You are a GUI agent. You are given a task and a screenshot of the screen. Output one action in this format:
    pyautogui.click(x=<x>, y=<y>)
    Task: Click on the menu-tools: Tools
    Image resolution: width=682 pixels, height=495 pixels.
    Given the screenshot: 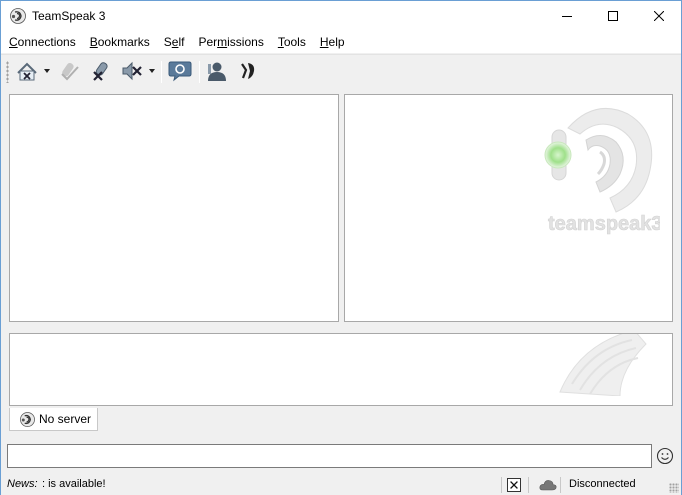 What is the action you would take?
    pyautogui.click(x=292, y=42)
    